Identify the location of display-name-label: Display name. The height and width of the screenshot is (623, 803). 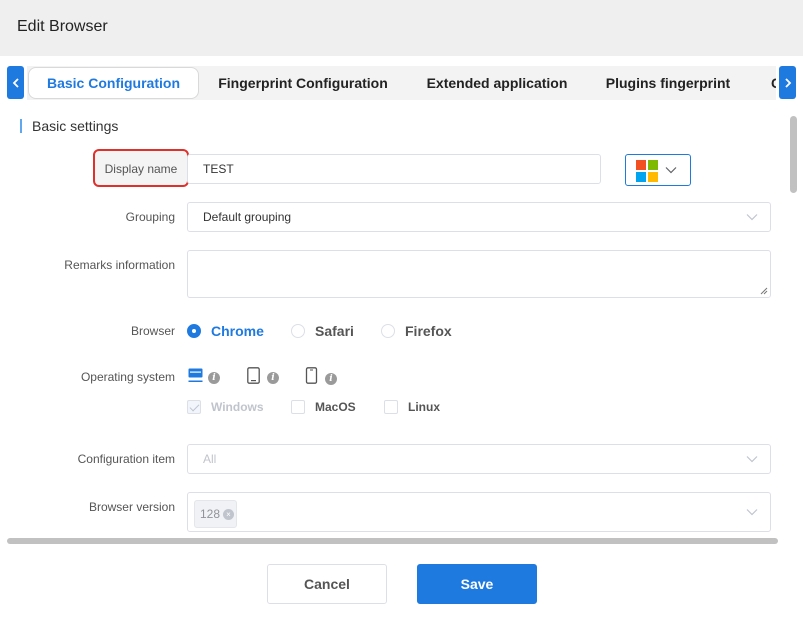
(141, 169).